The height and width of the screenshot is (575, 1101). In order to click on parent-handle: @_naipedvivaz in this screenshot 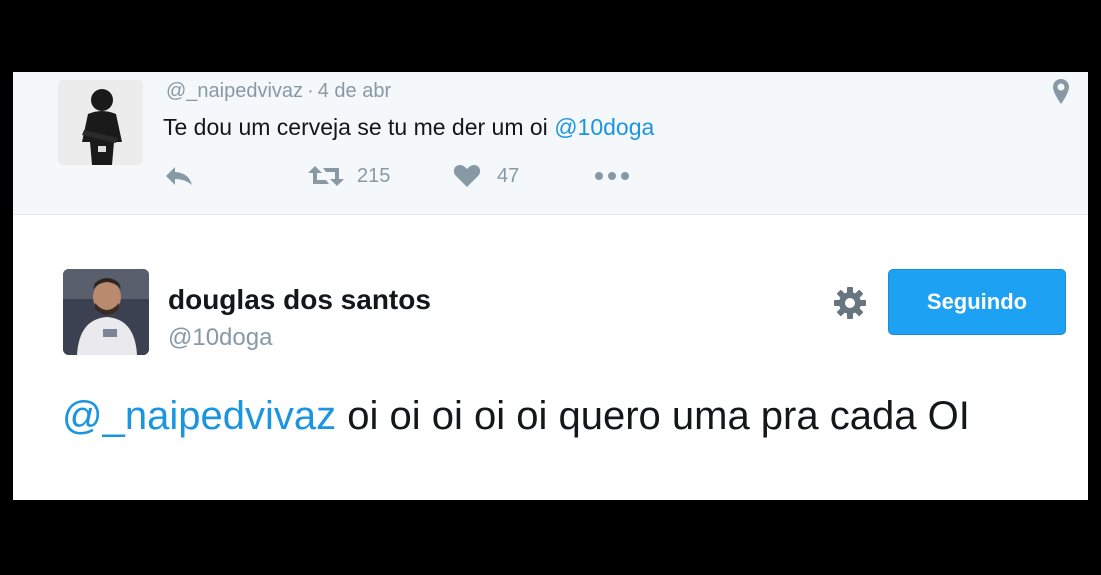, I will do `click(234, 91)`.